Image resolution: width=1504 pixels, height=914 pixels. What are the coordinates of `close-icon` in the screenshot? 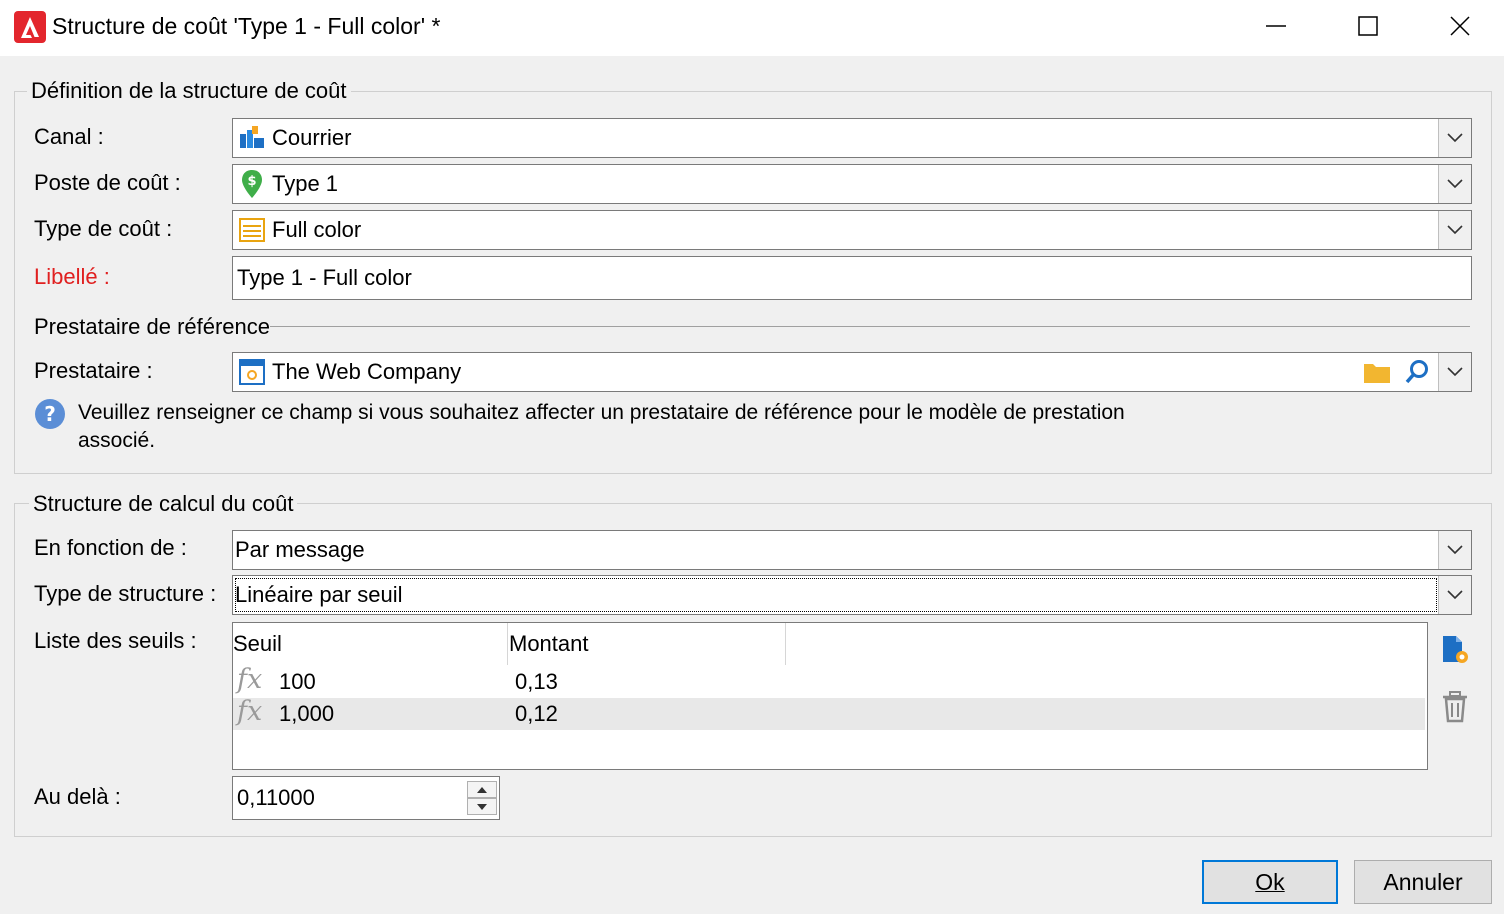 It's located at (1460, 26).